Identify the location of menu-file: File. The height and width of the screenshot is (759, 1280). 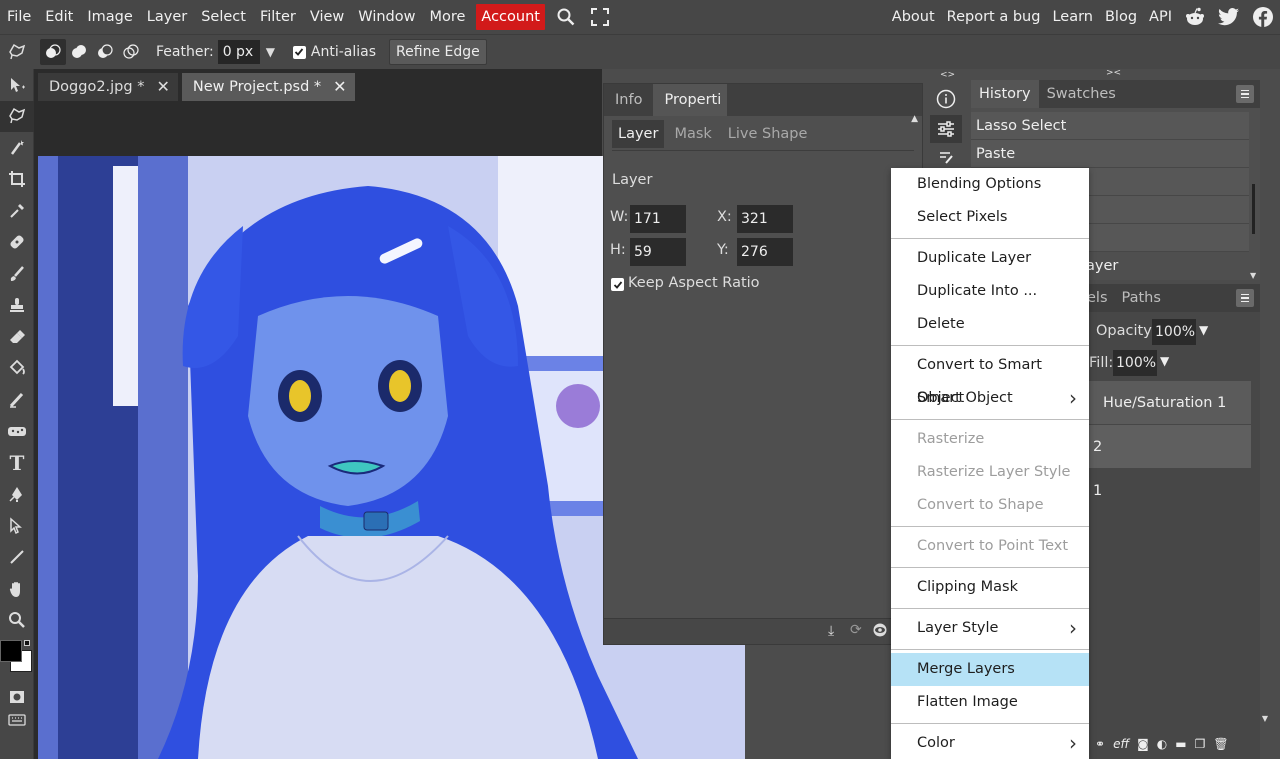
(19, 17).